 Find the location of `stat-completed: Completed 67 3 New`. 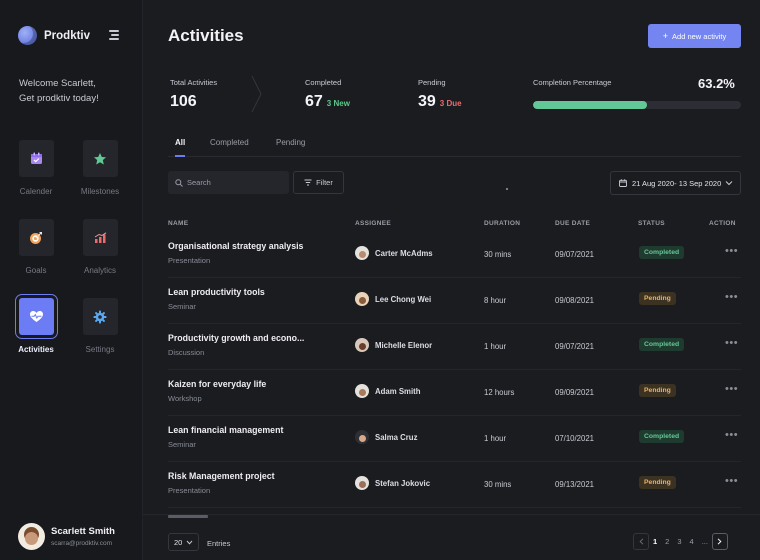

stat-completed: Completed 67 3 New is located at coordinates (327, 94).